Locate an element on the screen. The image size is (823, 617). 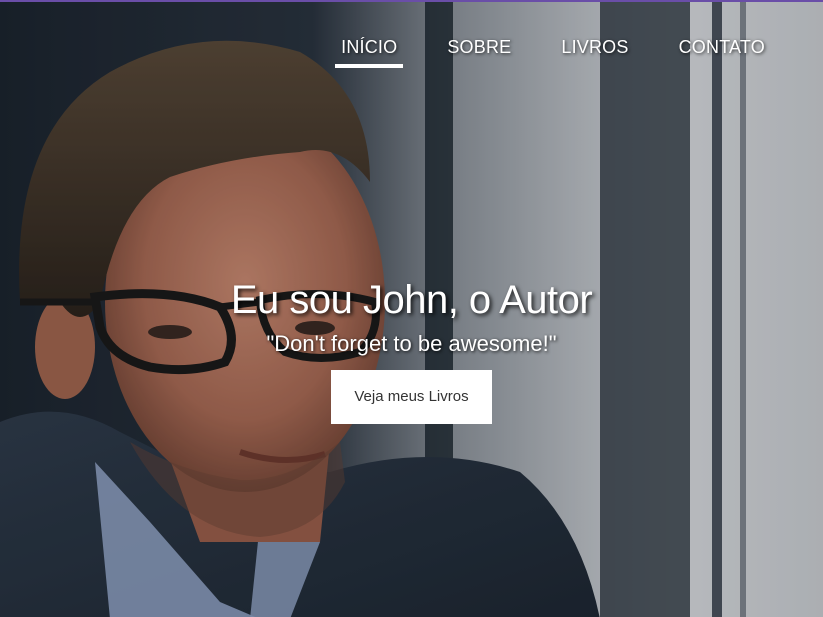
hero-subtitle: "Don't forget to be awesome!" is located at coordinates (411, 343).